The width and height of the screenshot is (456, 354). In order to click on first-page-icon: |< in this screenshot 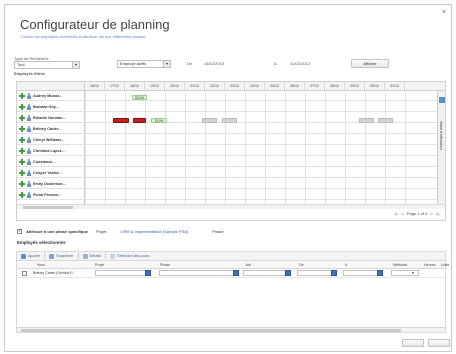, I will do `click(396, 213)`.